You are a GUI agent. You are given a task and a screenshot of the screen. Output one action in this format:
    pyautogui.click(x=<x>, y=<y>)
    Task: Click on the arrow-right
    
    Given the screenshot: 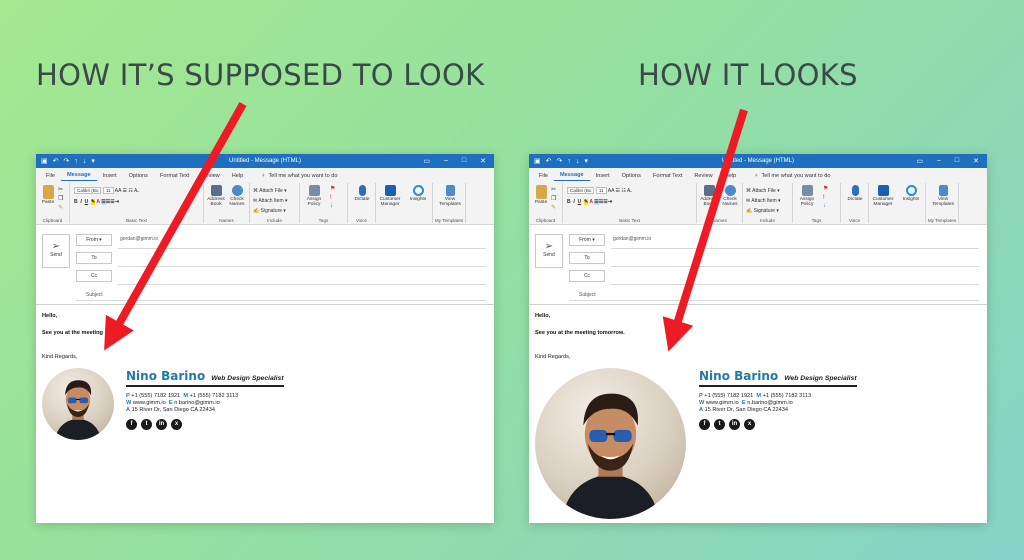 What is the action you would take?
    pyautogui.click(x=705, y=230)
    